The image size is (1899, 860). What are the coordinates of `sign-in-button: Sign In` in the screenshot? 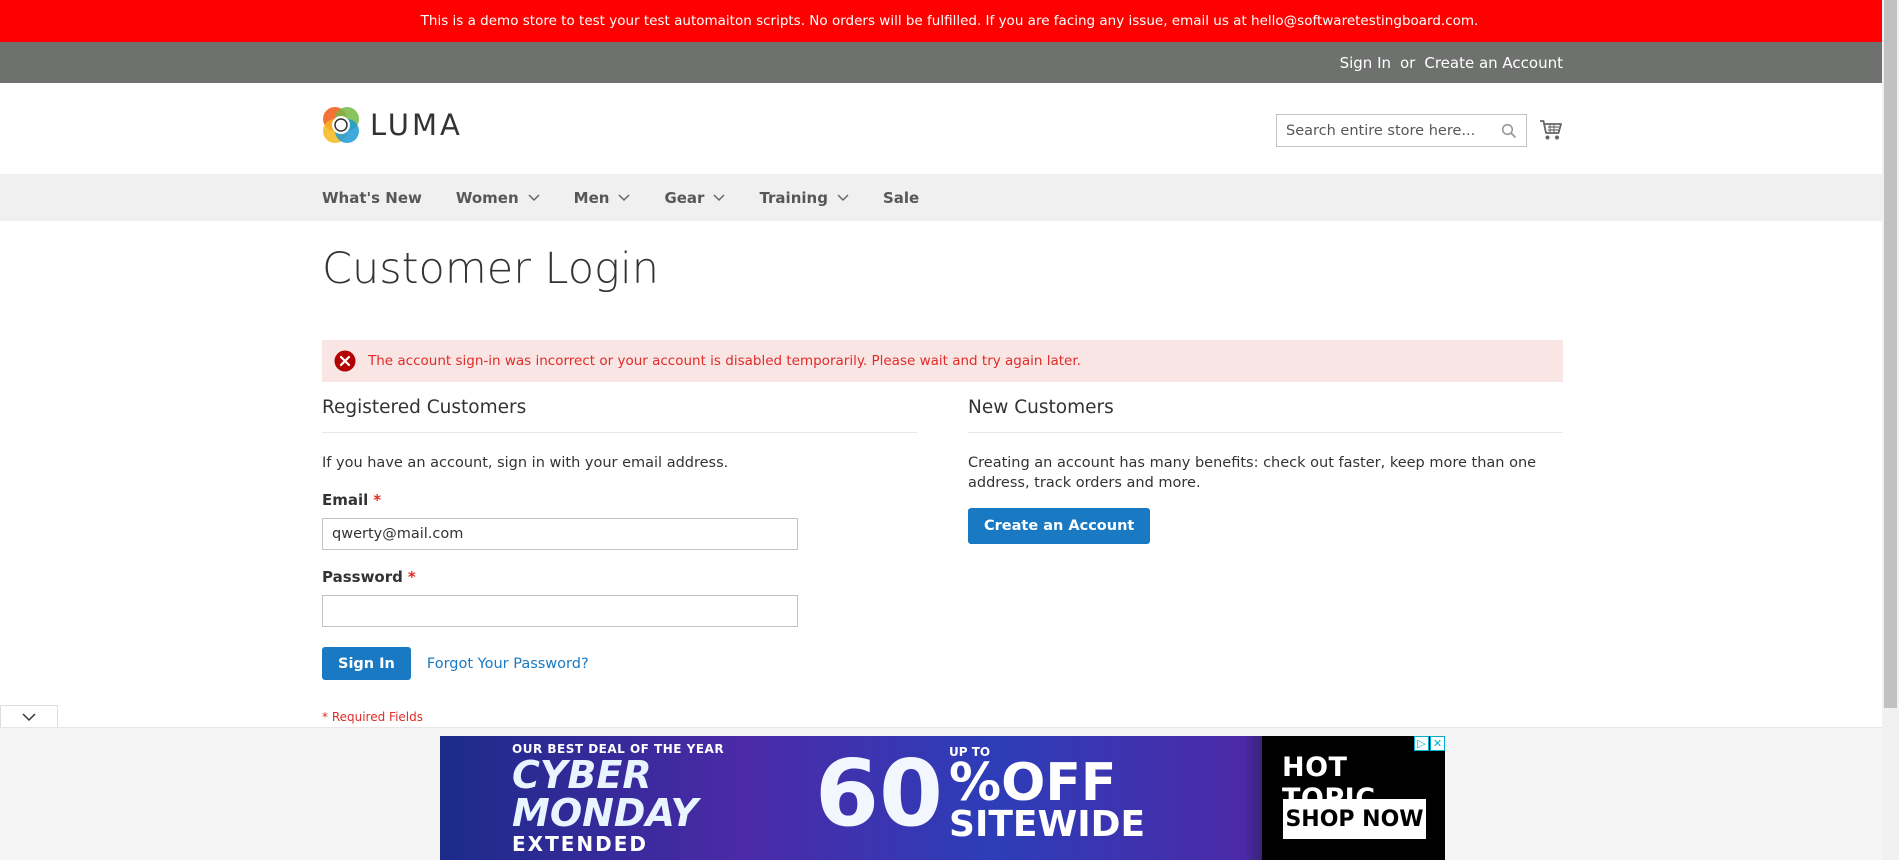 It's located at (366, 663).